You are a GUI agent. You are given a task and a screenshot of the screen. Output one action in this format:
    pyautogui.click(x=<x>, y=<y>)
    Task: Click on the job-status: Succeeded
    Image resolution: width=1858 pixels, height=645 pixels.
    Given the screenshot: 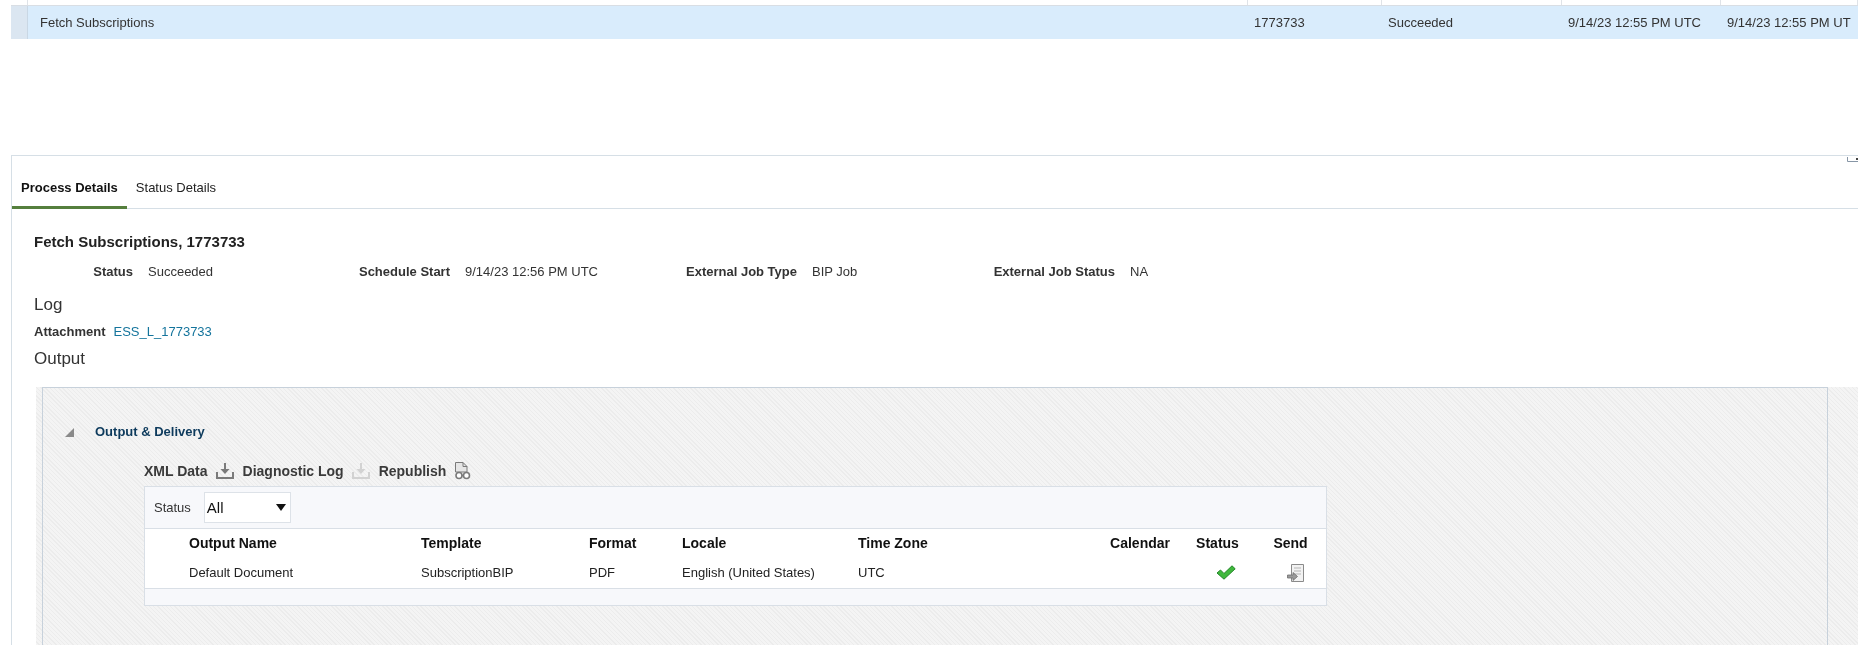 What is the action you would take?
    pyautogui.click(x=1421, y=22)
    